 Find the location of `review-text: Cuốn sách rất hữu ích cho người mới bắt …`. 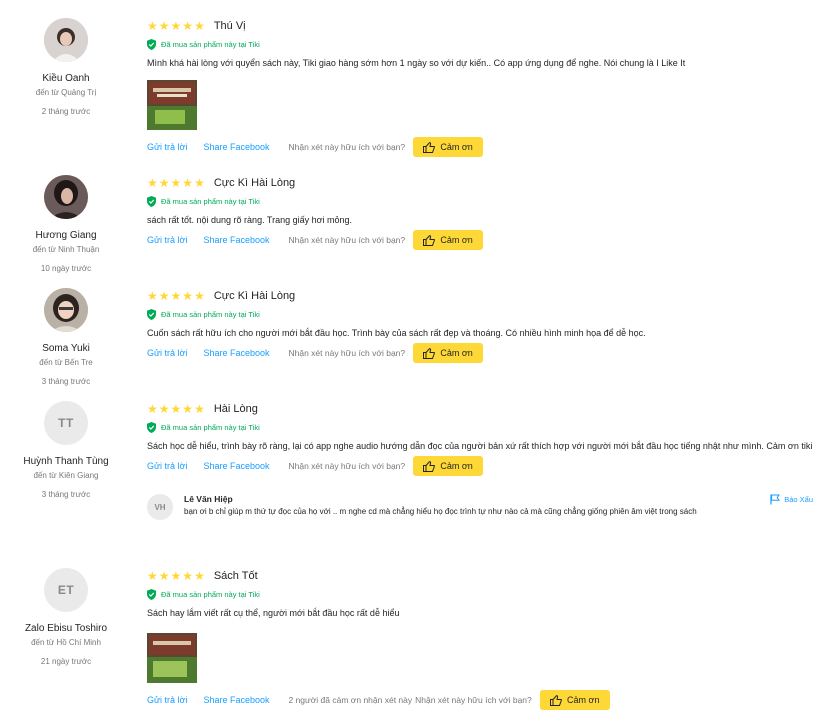

review-text: Cuốn sách rất hữu ích cho người mới bắt … is located at coordinates (396, 333).